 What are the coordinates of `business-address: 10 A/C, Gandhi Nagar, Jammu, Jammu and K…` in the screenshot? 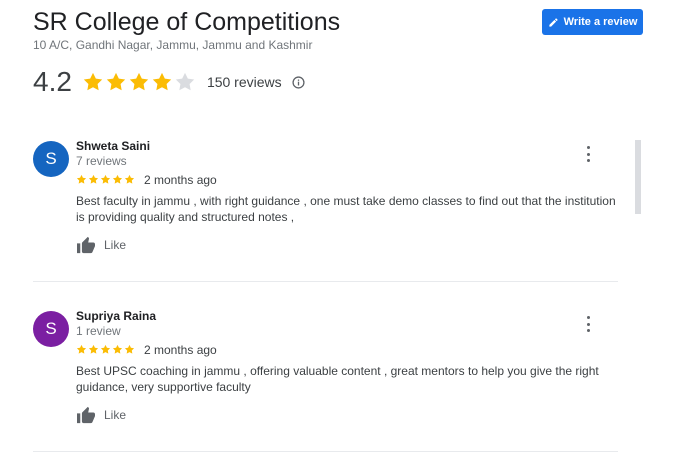 It's located at (173, 45).